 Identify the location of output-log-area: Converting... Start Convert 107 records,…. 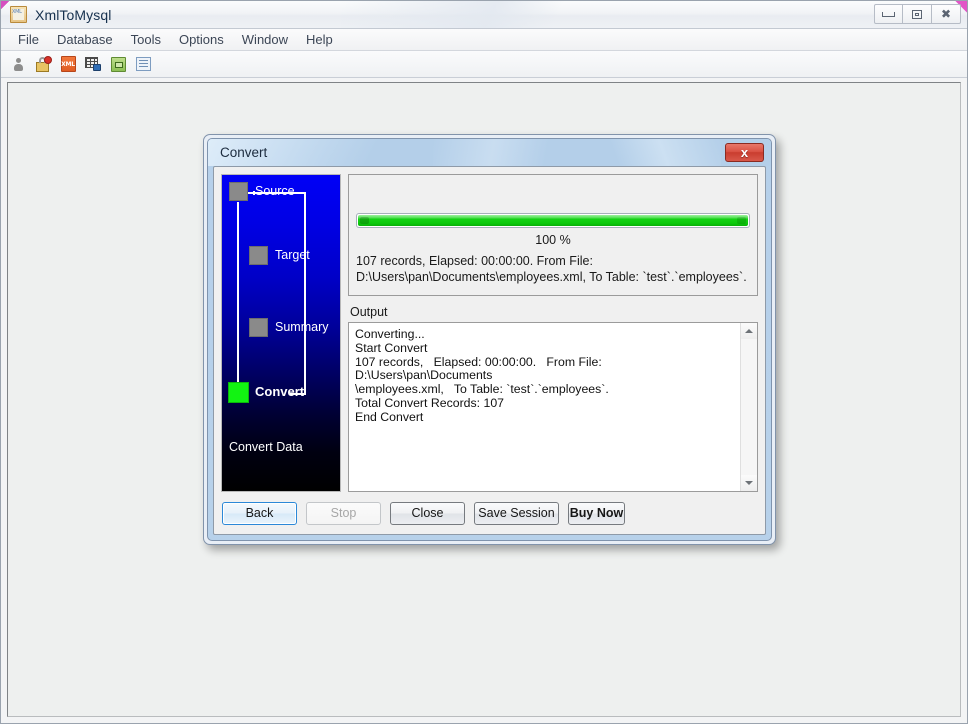
(553, 407).